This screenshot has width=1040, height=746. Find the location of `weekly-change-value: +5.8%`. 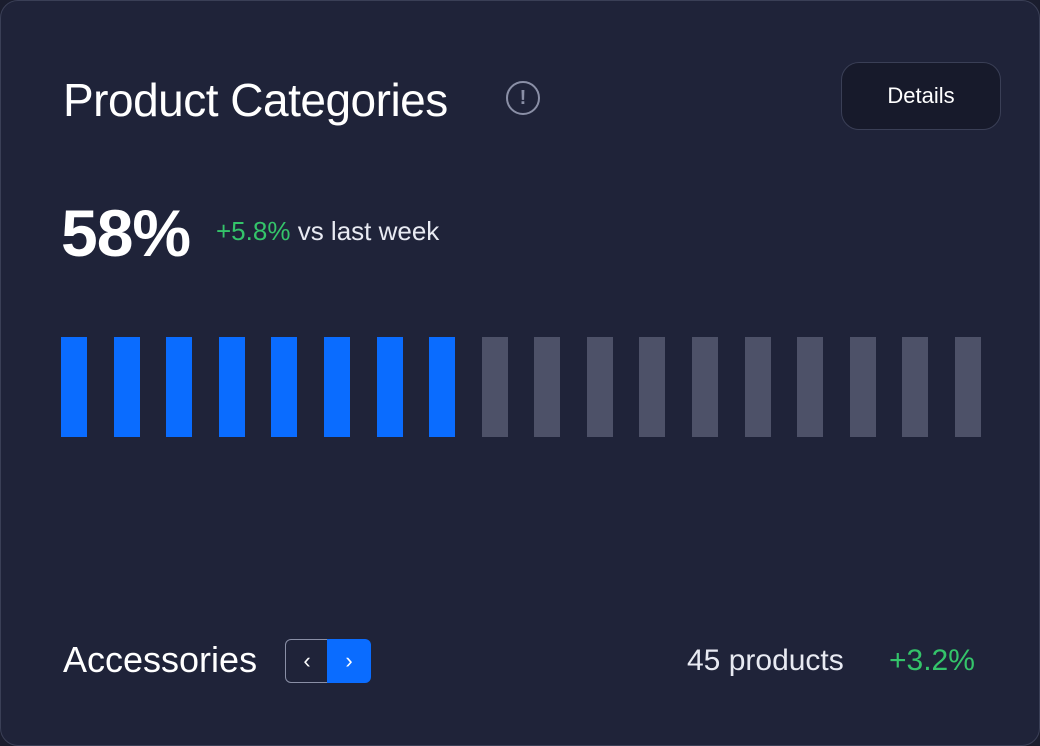

weekly-change-value: +5.8% is located at coordinates (253, 231).